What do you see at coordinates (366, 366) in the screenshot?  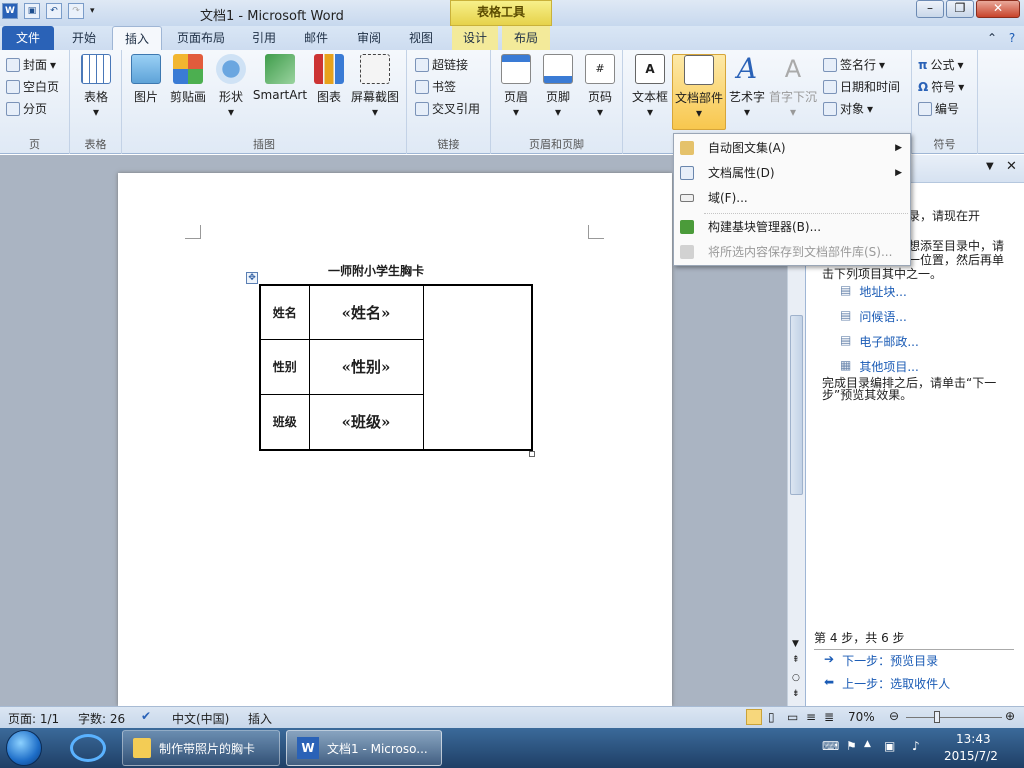 I see `merge-field-gender: «性别»` at bounding box center [366, 366].